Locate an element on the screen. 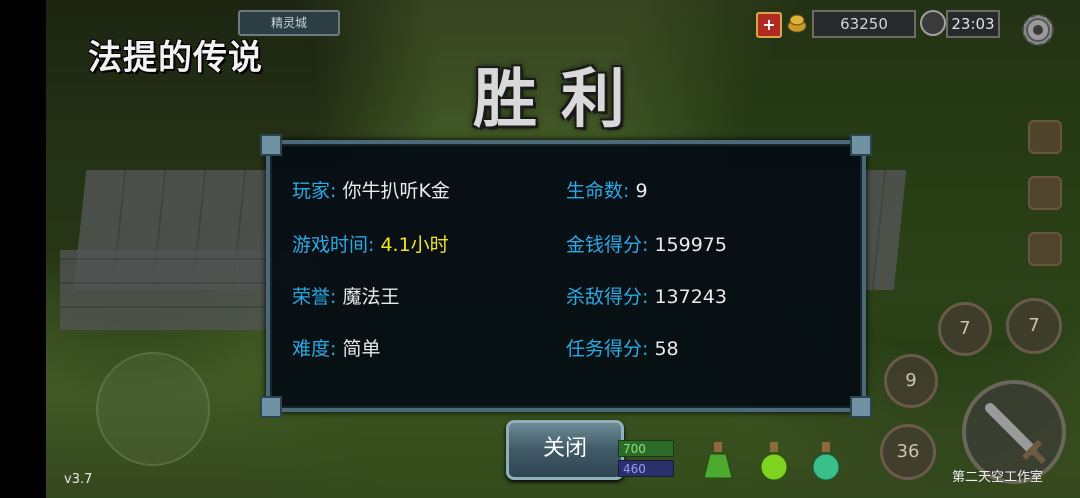  stat-kill-score-label: 杀敌得分: is located at coordinates (607, 297).